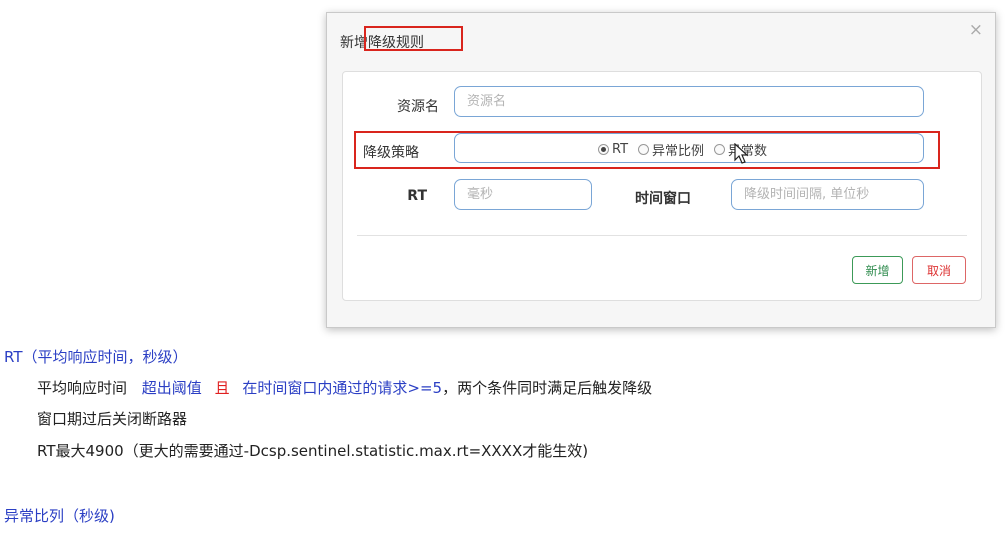  What do you see at coordinates (547, 388) in the screenshot?
I see `note-text-trigger: ，两个条件同时满足后触发降级` at bounding box center [547, 388].